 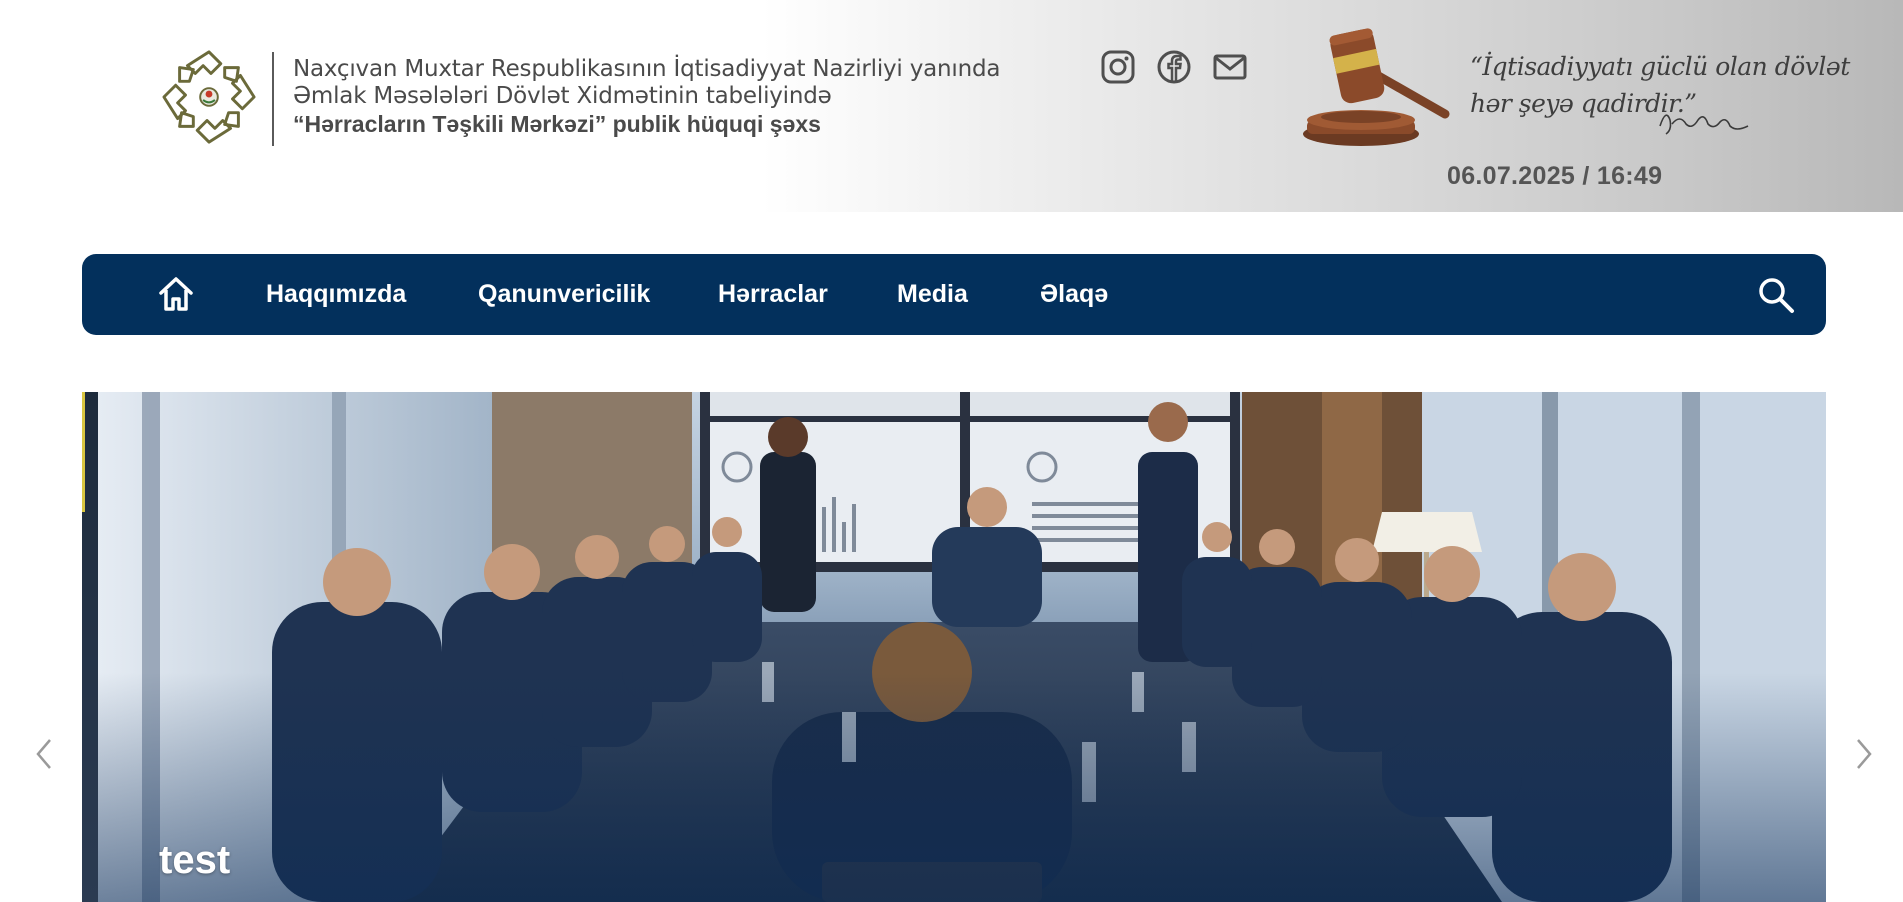 I want to click on mail-icon, so click(x=1230, y=67).